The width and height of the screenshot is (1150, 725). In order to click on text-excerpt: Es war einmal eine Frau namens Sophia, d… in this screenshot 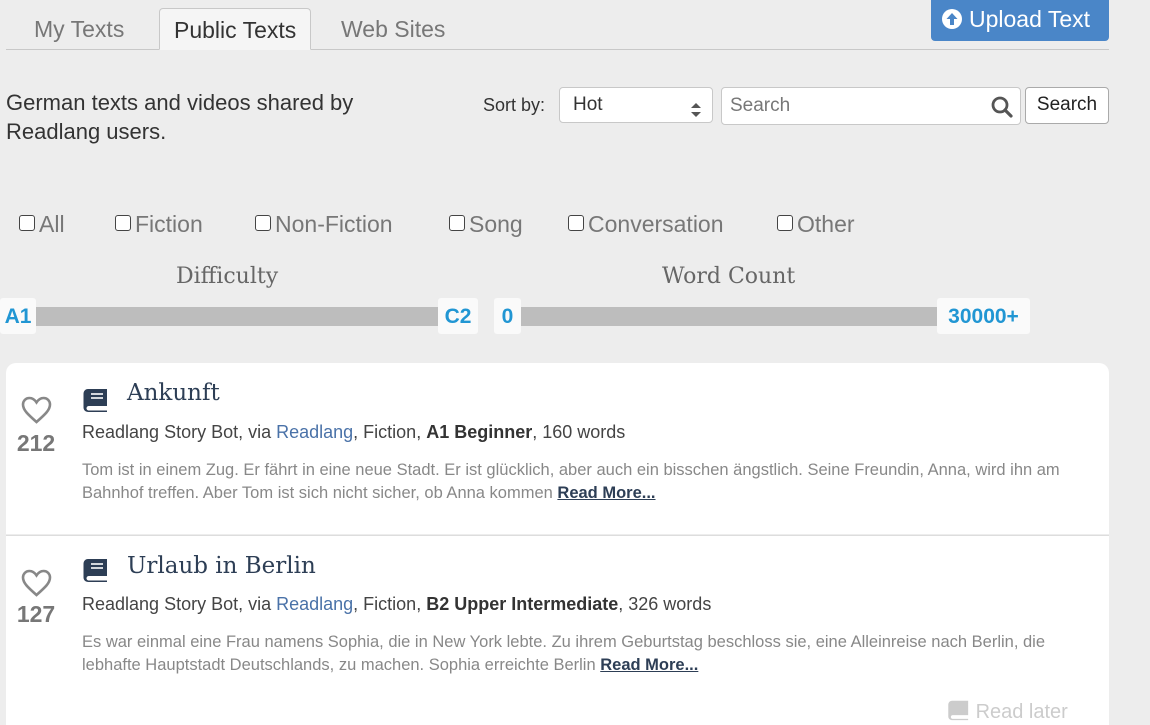, I will do `click(592, 654)`.